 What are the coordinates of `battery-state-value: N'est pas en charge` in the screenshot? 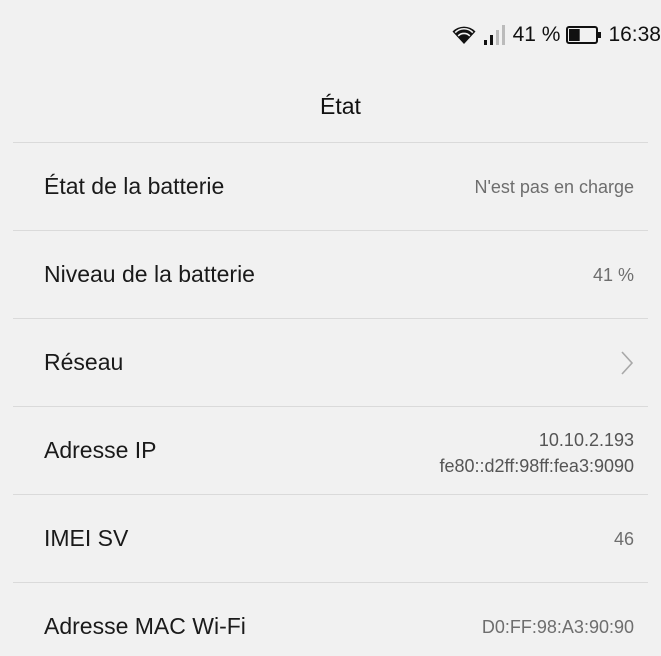 It's located at (554, 186).